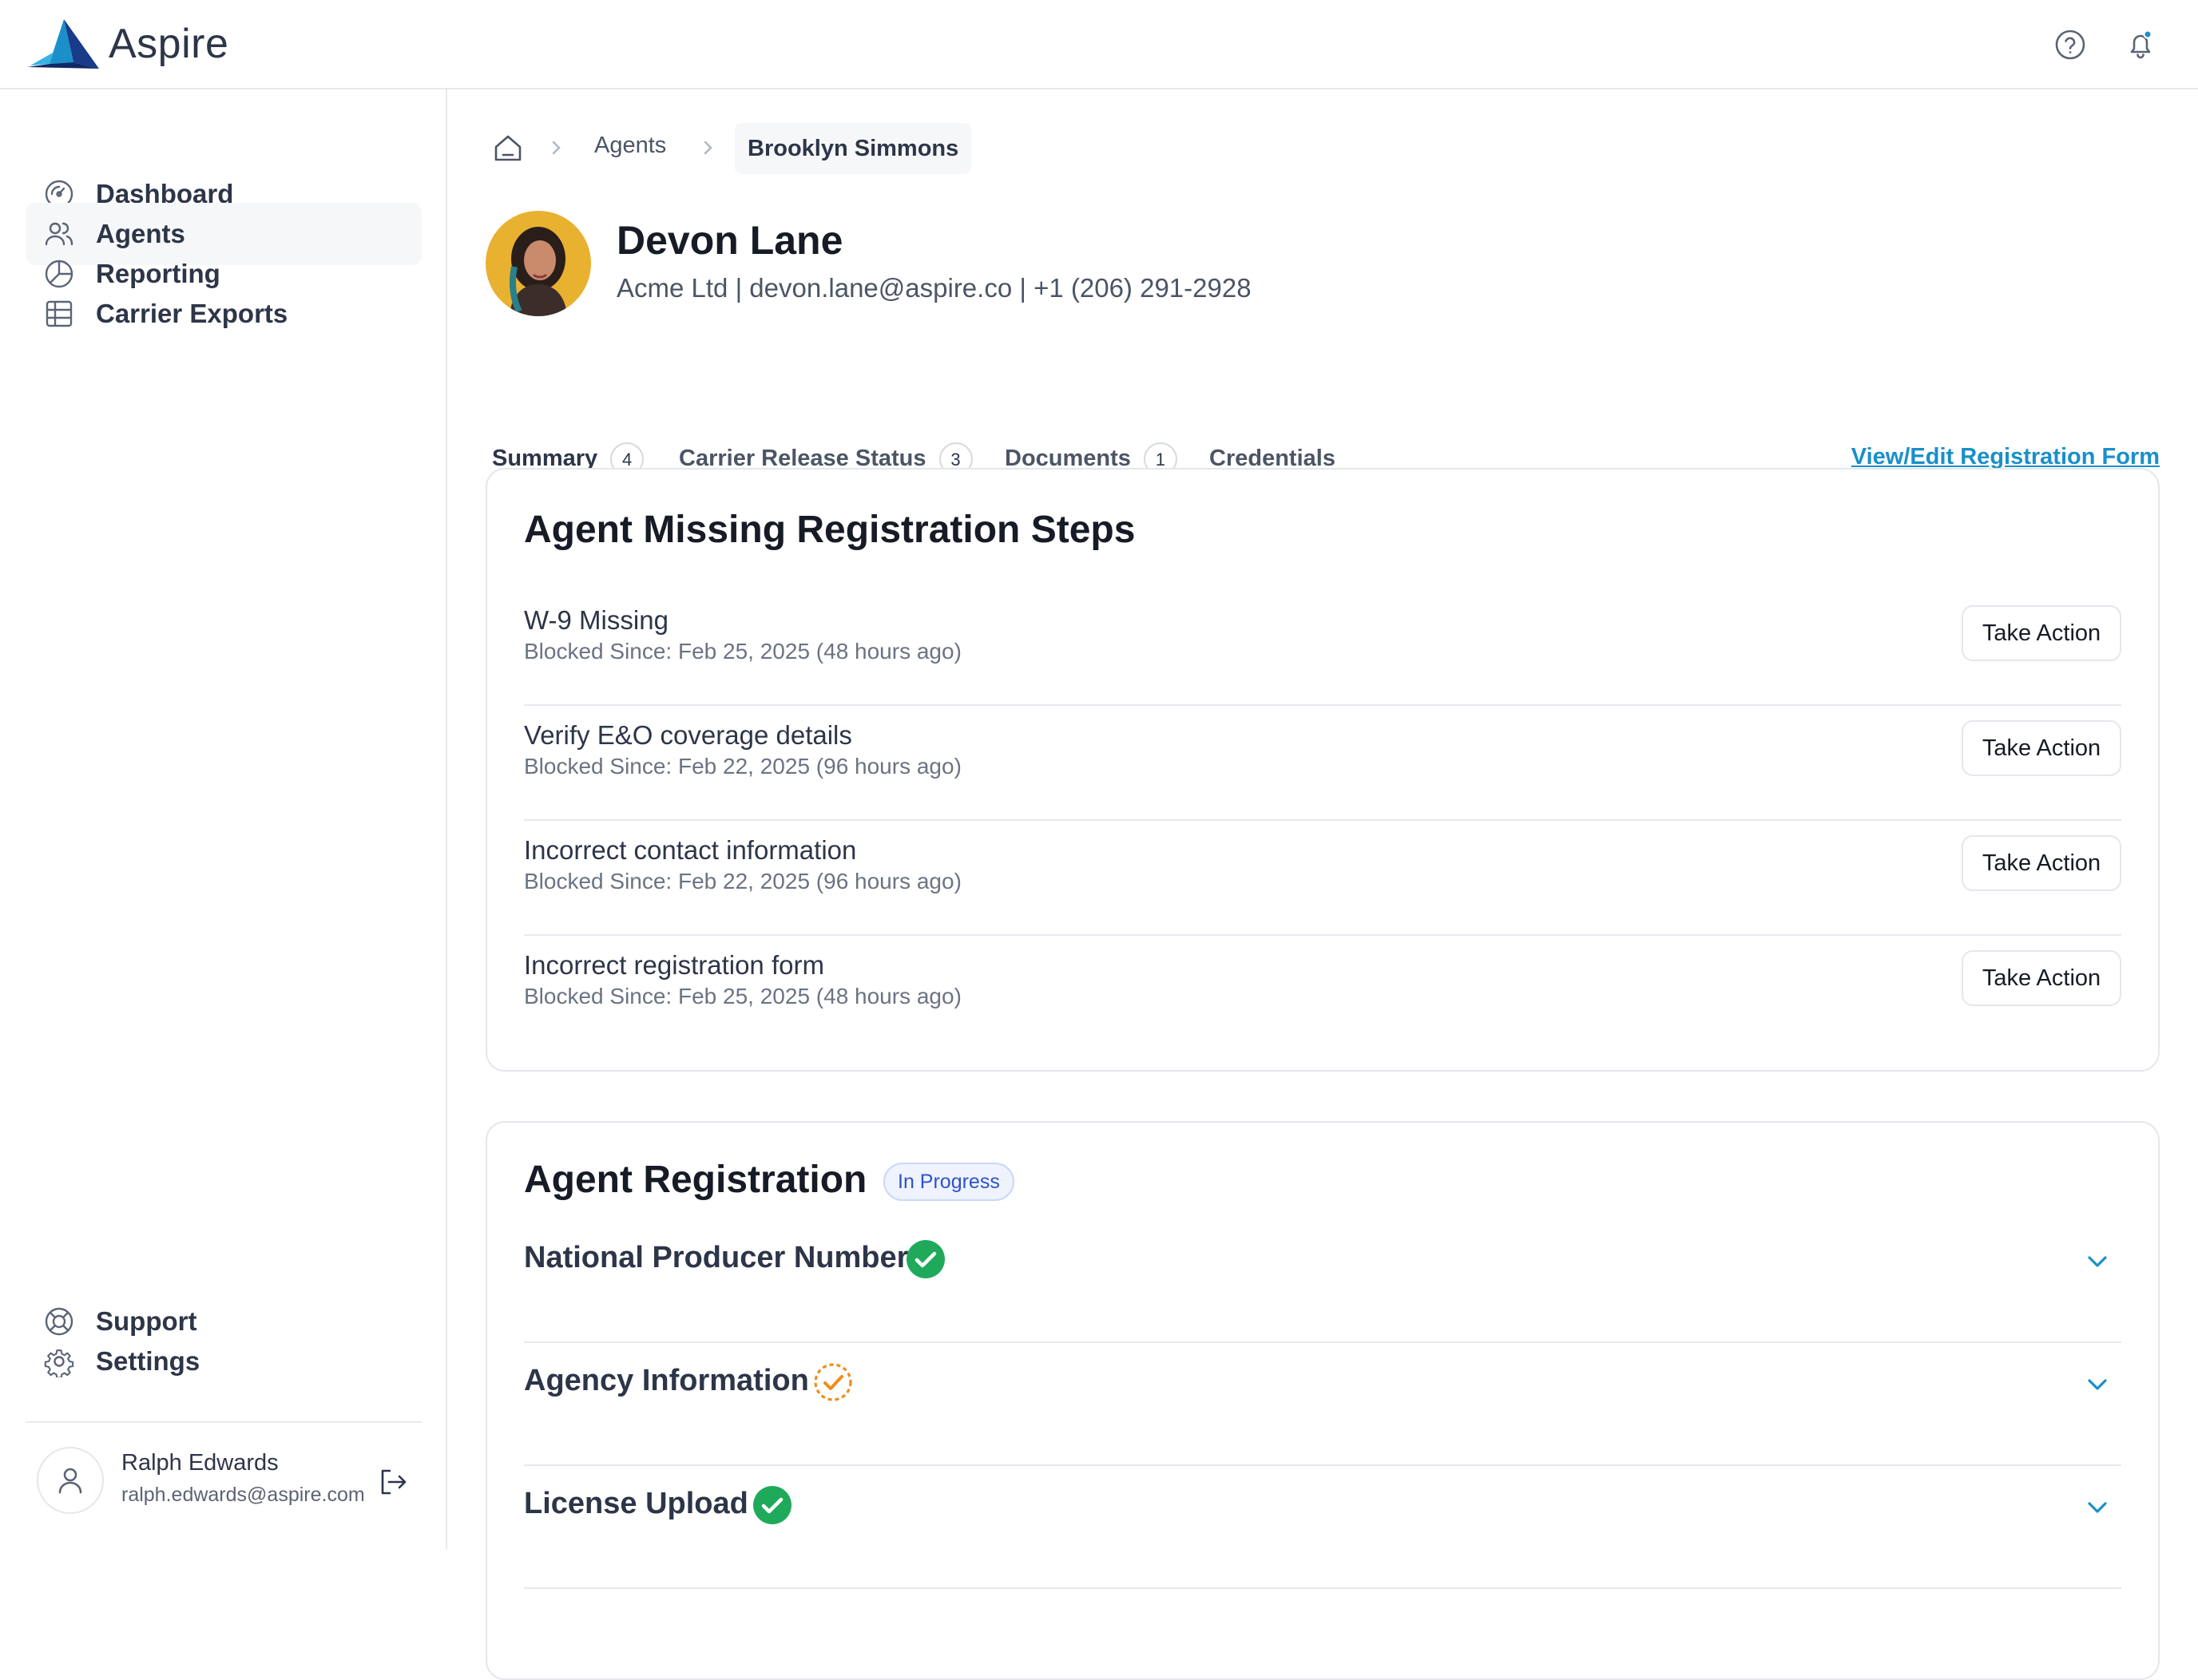 The height and width of the screenshot is (1680, 2198). Describe the element at coordinates (200, 1463) in the screenshot. I see `user-name: Ralph Edwards` at that location.